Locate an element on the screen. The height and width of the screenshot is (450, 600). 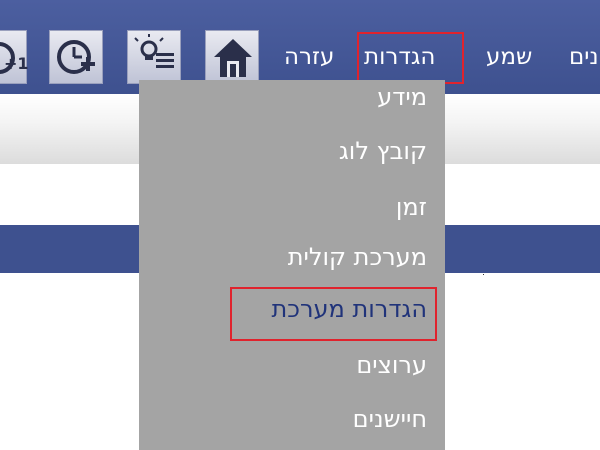
menu-help: עזרה is located at coordinates (309, 57).